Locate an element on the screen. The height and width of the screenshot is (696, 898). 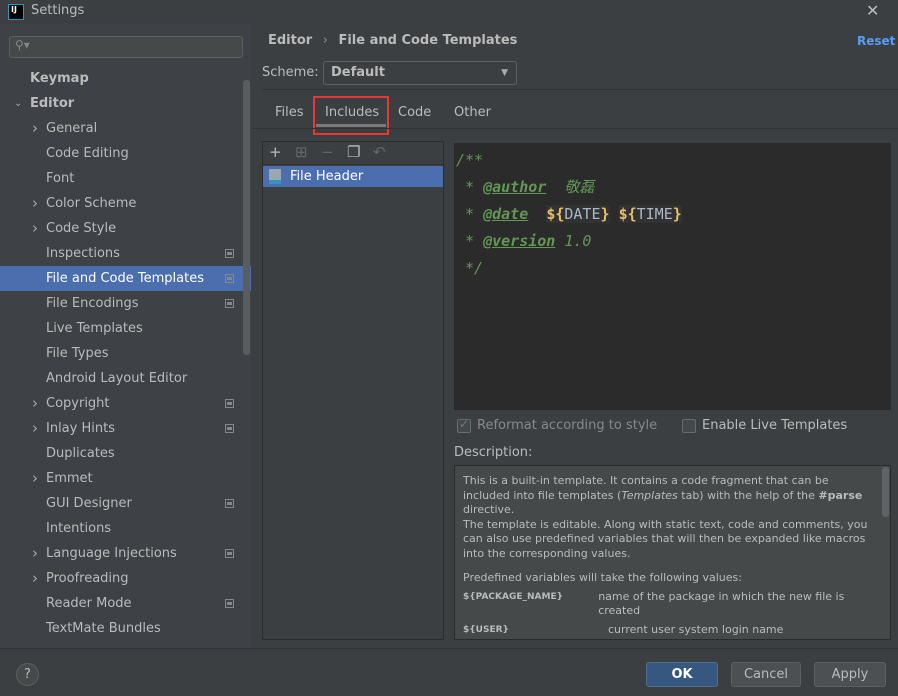
breadcrumb-parent: Editor is located at coordinates (290, 40).